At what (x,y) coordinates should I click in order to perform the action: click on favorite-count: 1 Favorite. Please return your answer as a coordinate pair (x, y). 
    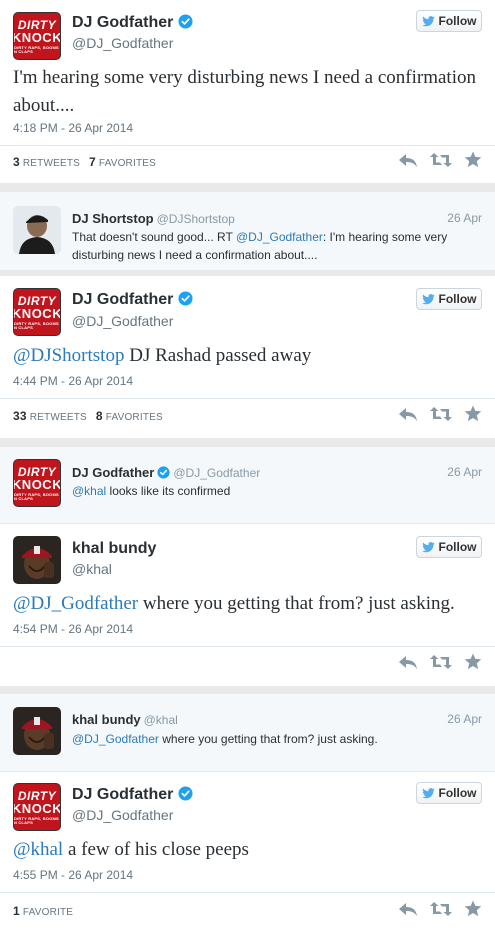
    Looking at the image, I should click on (43, 911).